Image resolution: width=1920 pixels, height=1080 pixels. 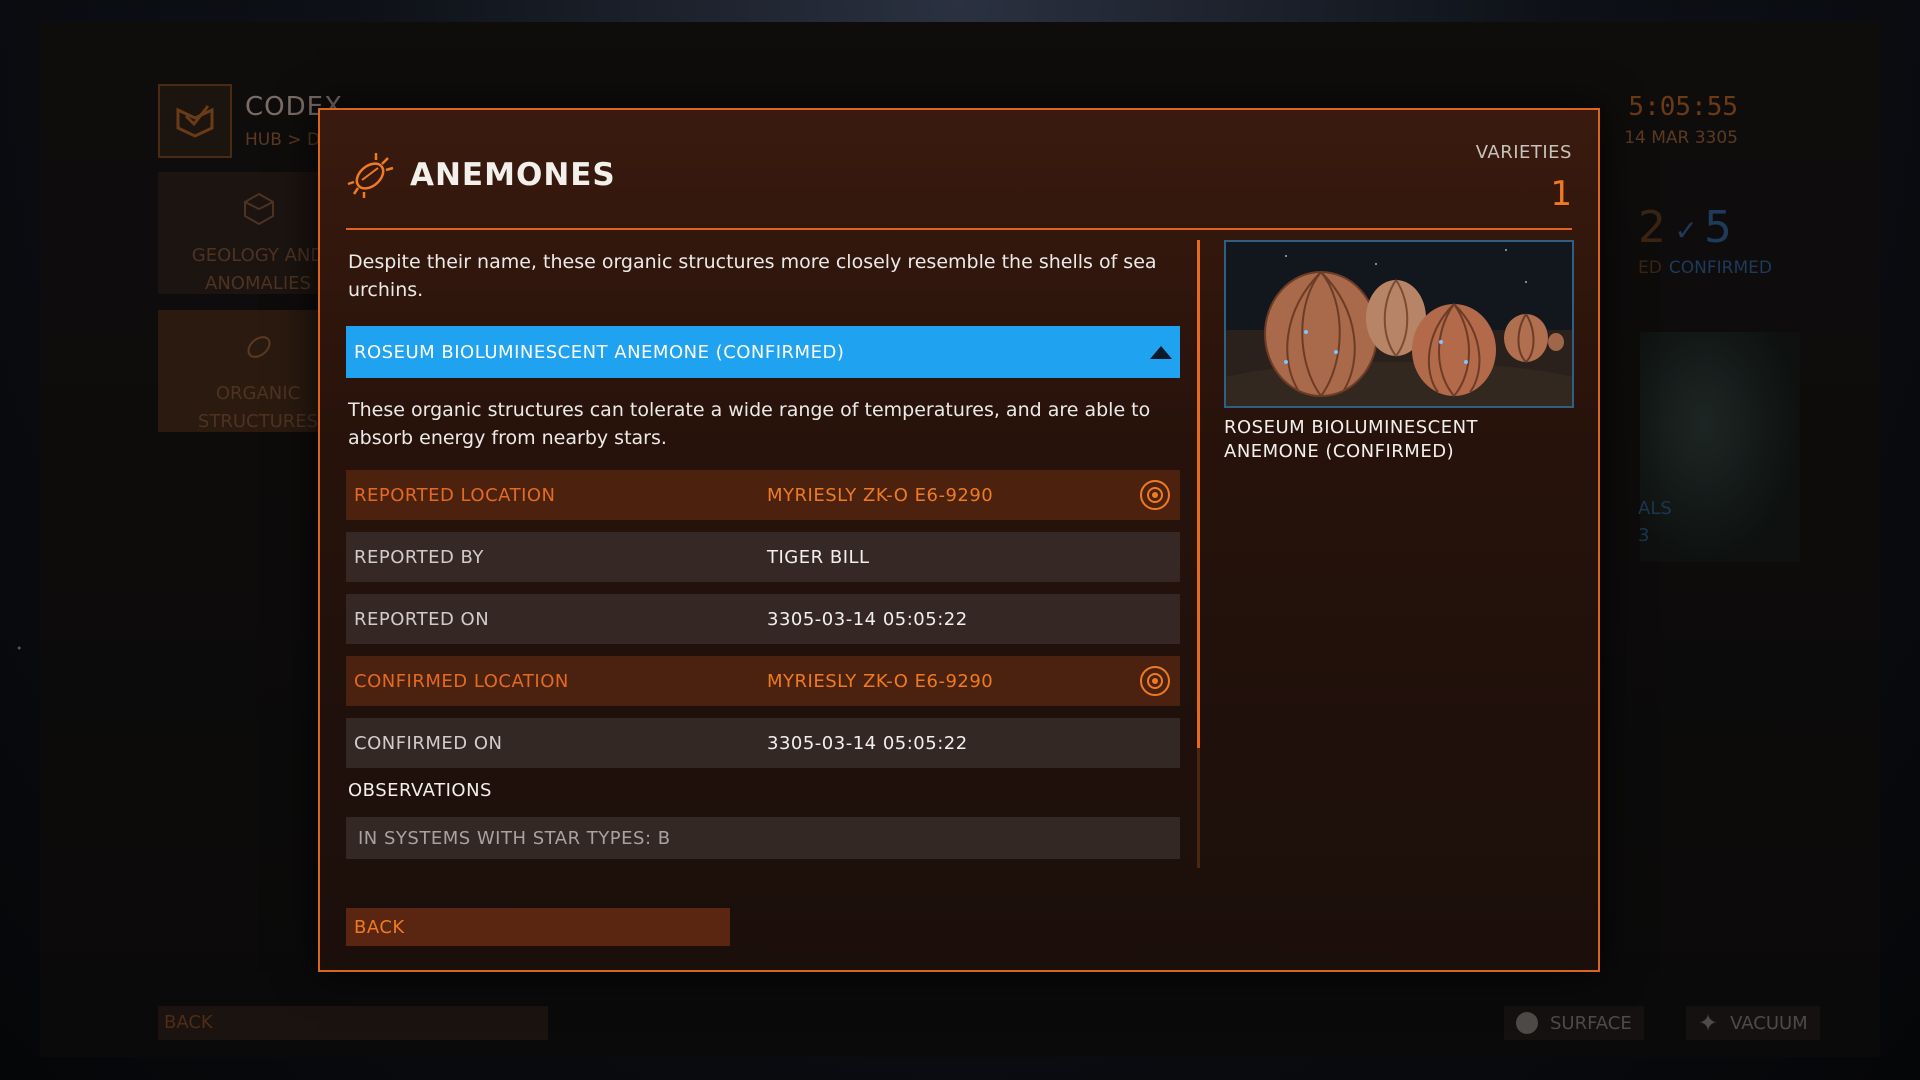 I want to click on detail-row-confirmed-on: CONFIRMED ON 3305-03-14 05:05:22, so click(x=763, y=743).